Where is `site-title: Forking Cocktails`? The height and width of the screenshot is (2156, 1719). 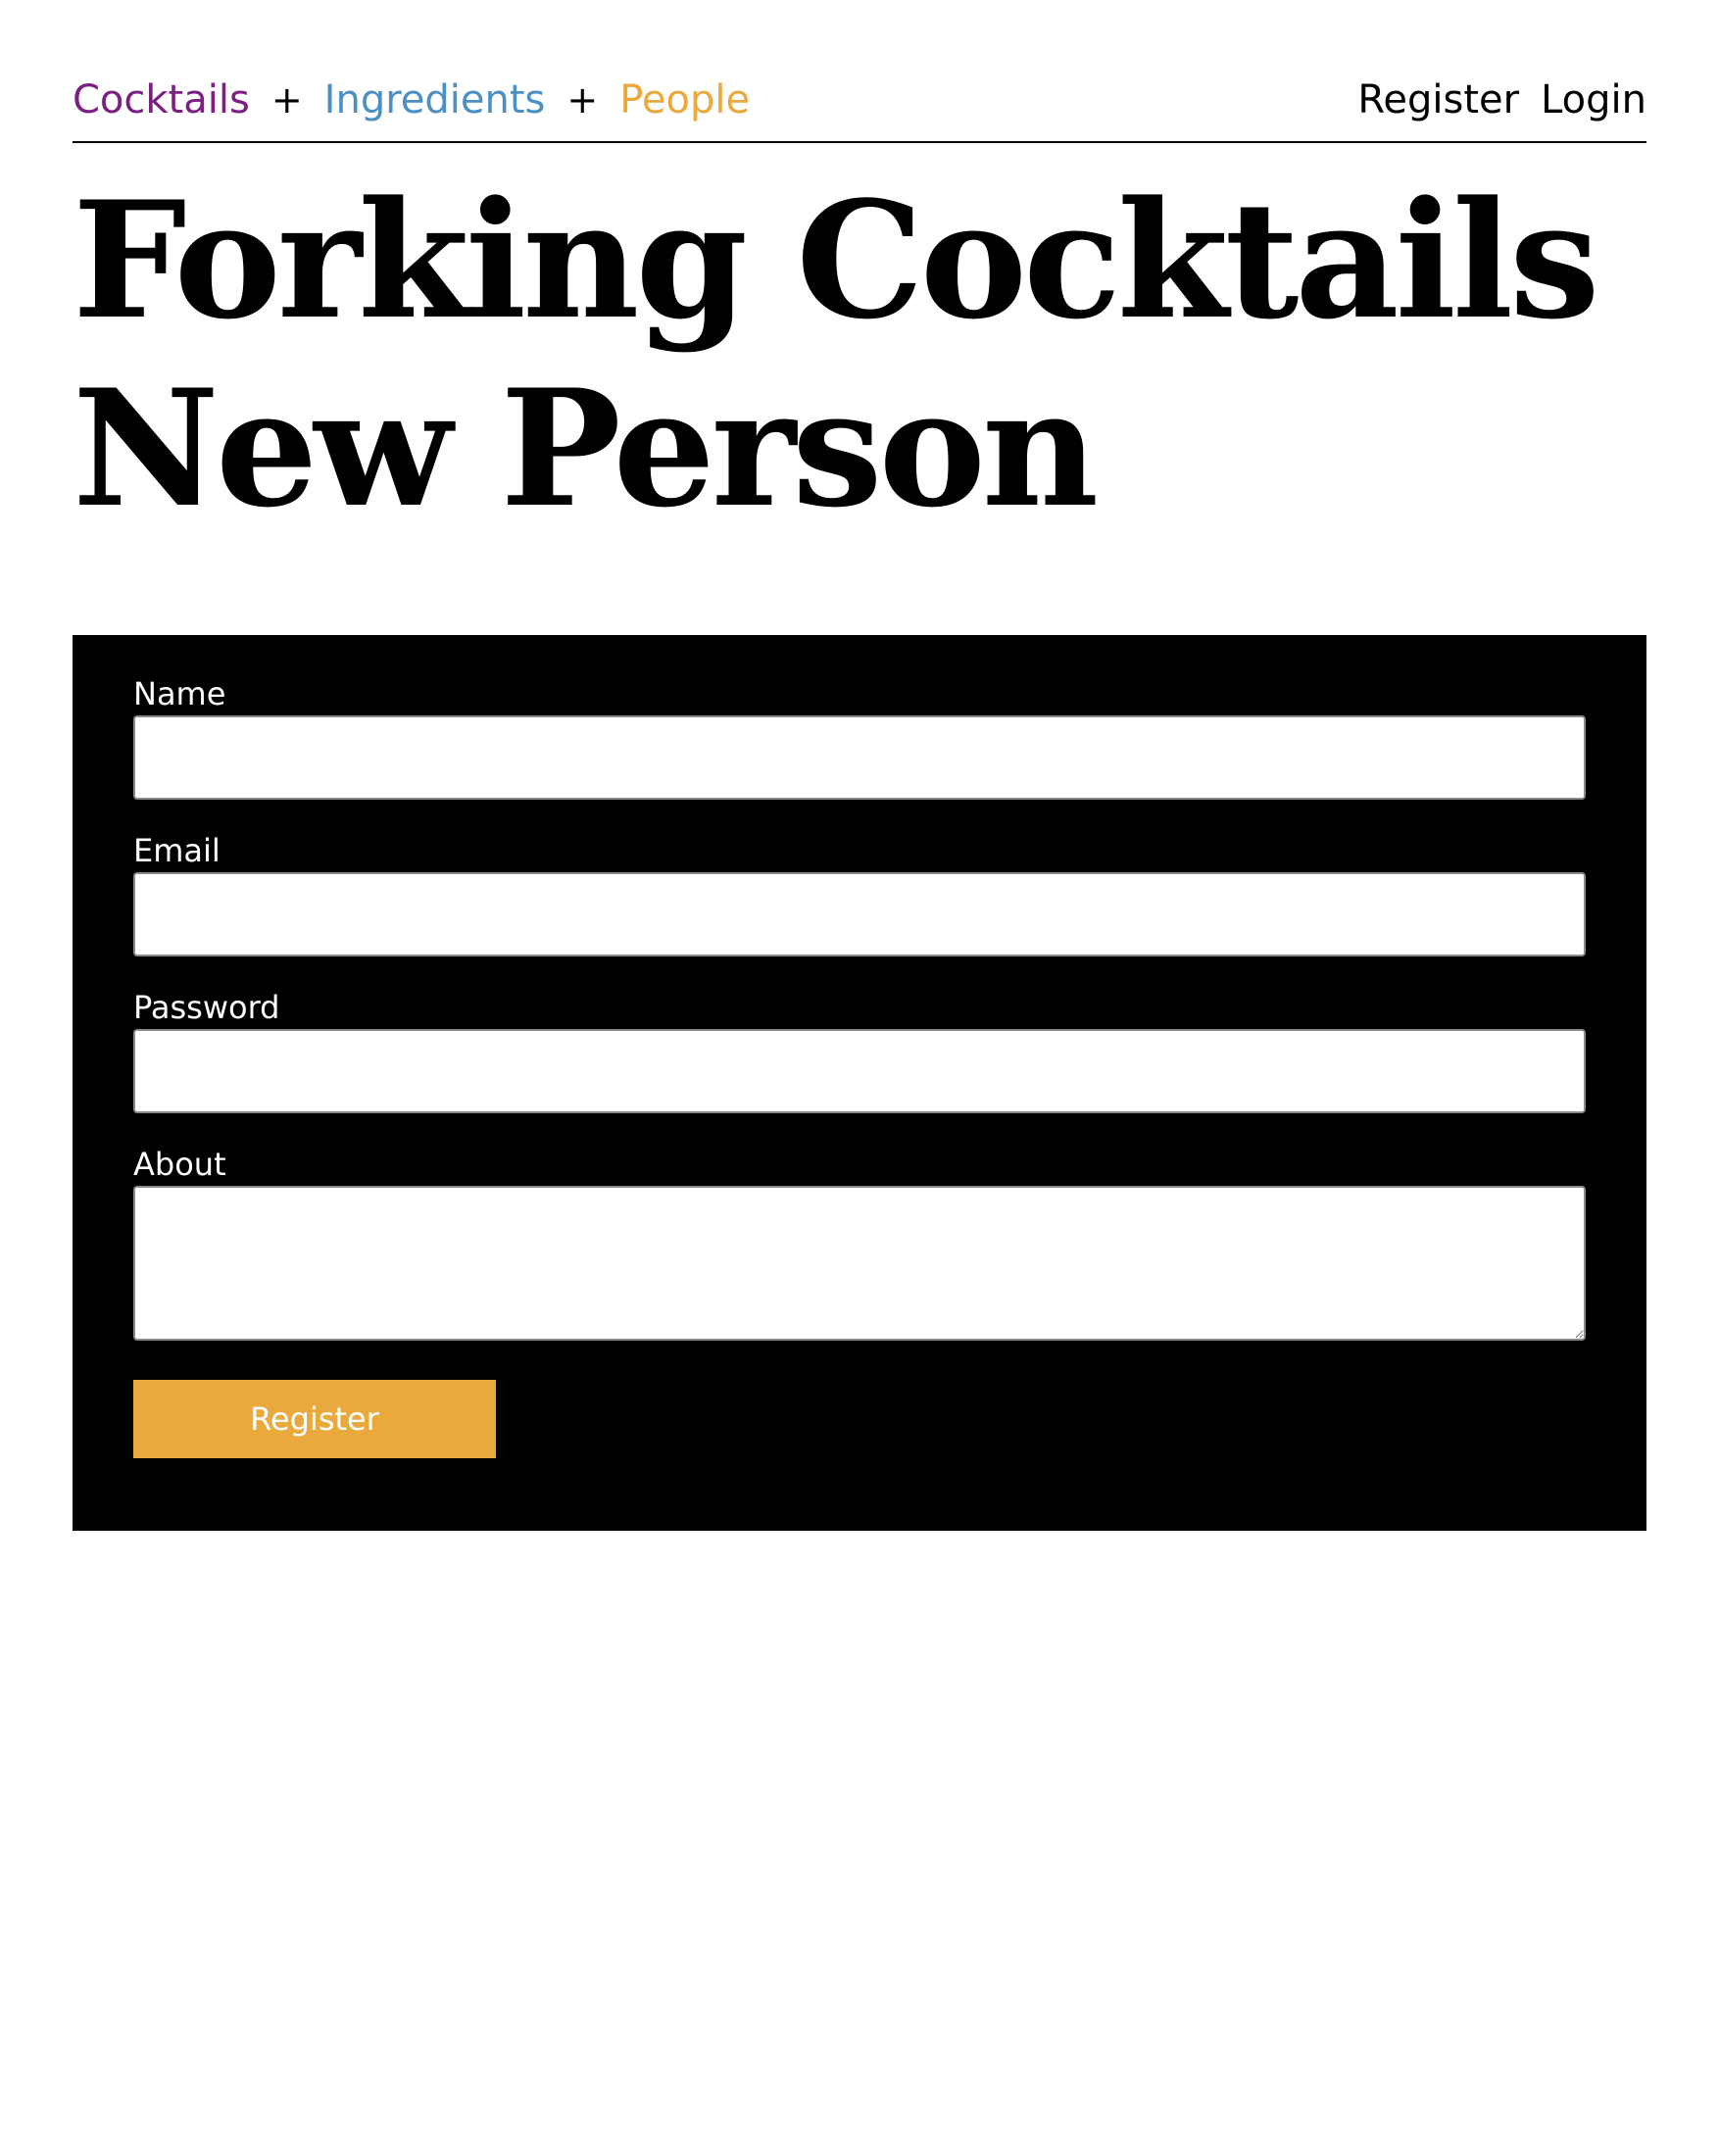 site-title: Forking Cocktails is located at coordinates (836, 260).